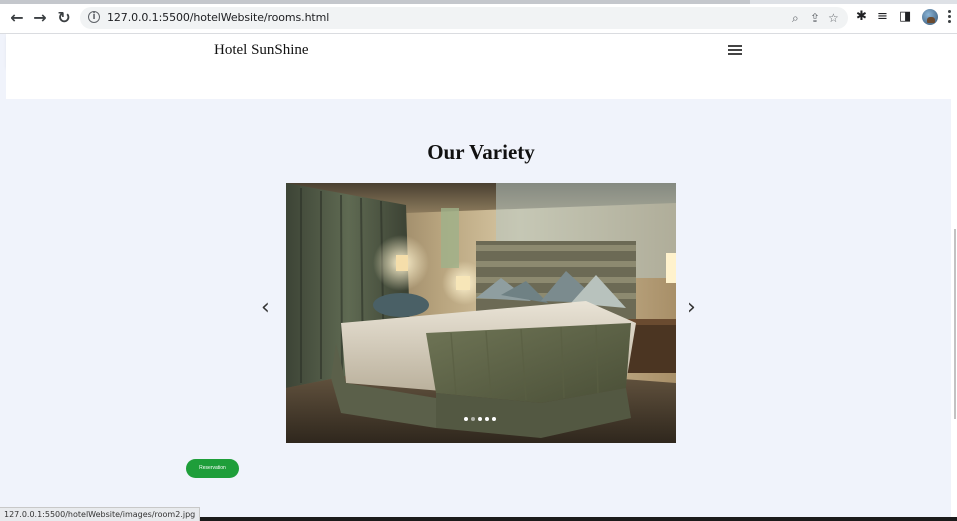 This screenshot has width=957, height=521. I want to click on side-panel-icon: ◨, so click(905, 17).